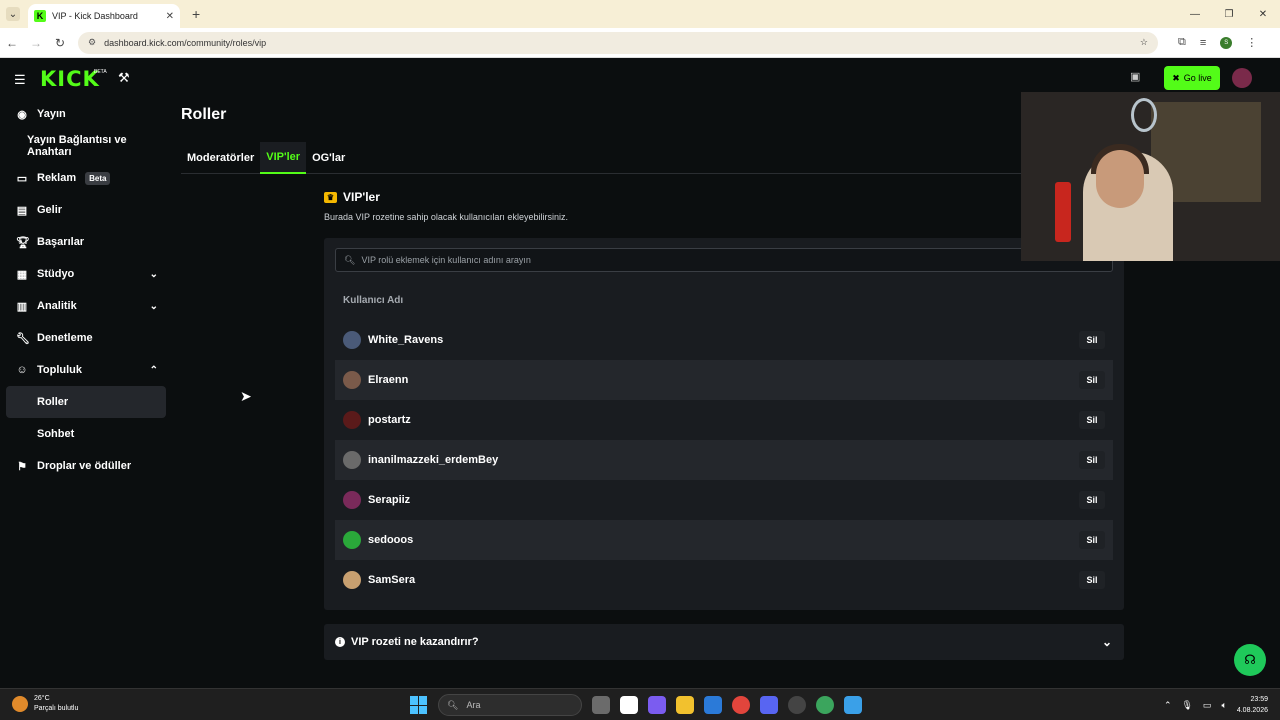 The image size is (1280, 720). Describe the element at coordinates (1252, 710) in the screenshot. I see `date: 4.08.2026` at that location.